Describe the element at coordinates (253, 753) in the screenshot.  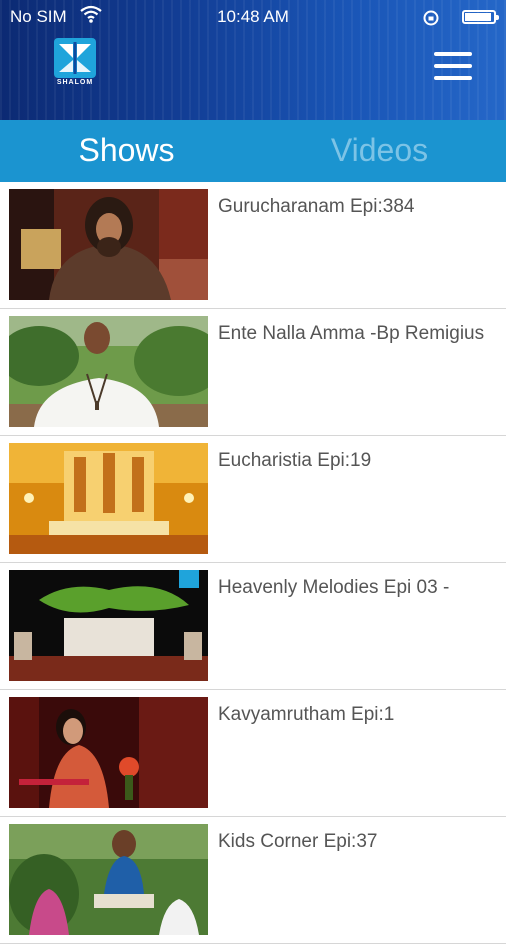
I see `list-item: Kavyamrutham Epi:1` at that location.